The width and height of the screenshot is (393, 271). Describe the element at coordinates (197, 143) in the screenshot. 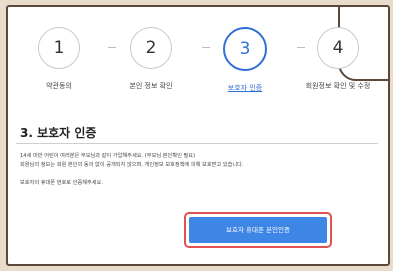

I see `section-divider` at that location.